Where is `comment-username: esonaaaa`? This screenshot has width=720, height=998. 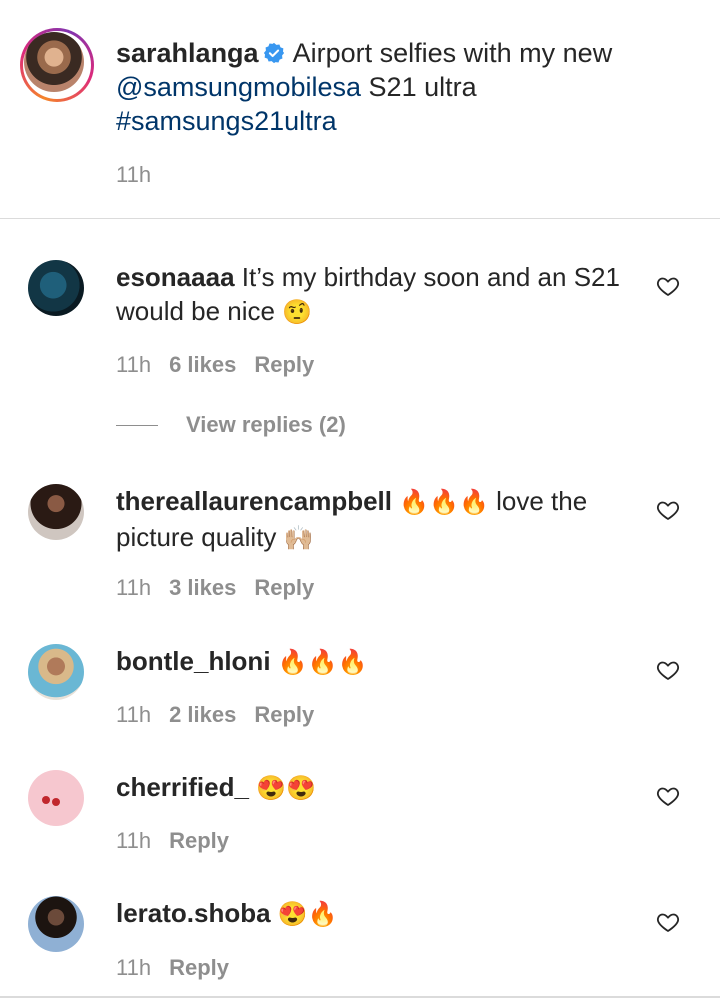 comment-username: esonaaaa is located at coordinates (175, 277).